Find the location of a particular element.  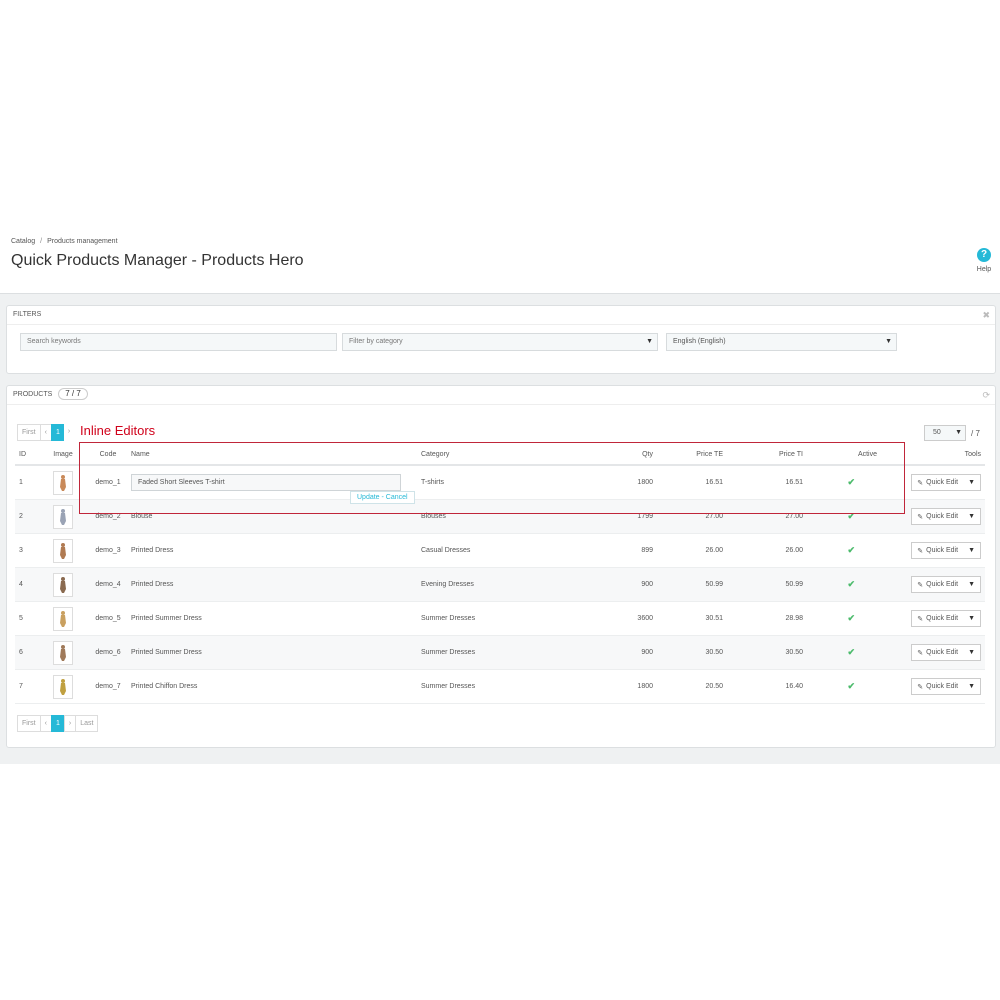

product-price-ti: 30.50 is located at coordinates (777, 652).